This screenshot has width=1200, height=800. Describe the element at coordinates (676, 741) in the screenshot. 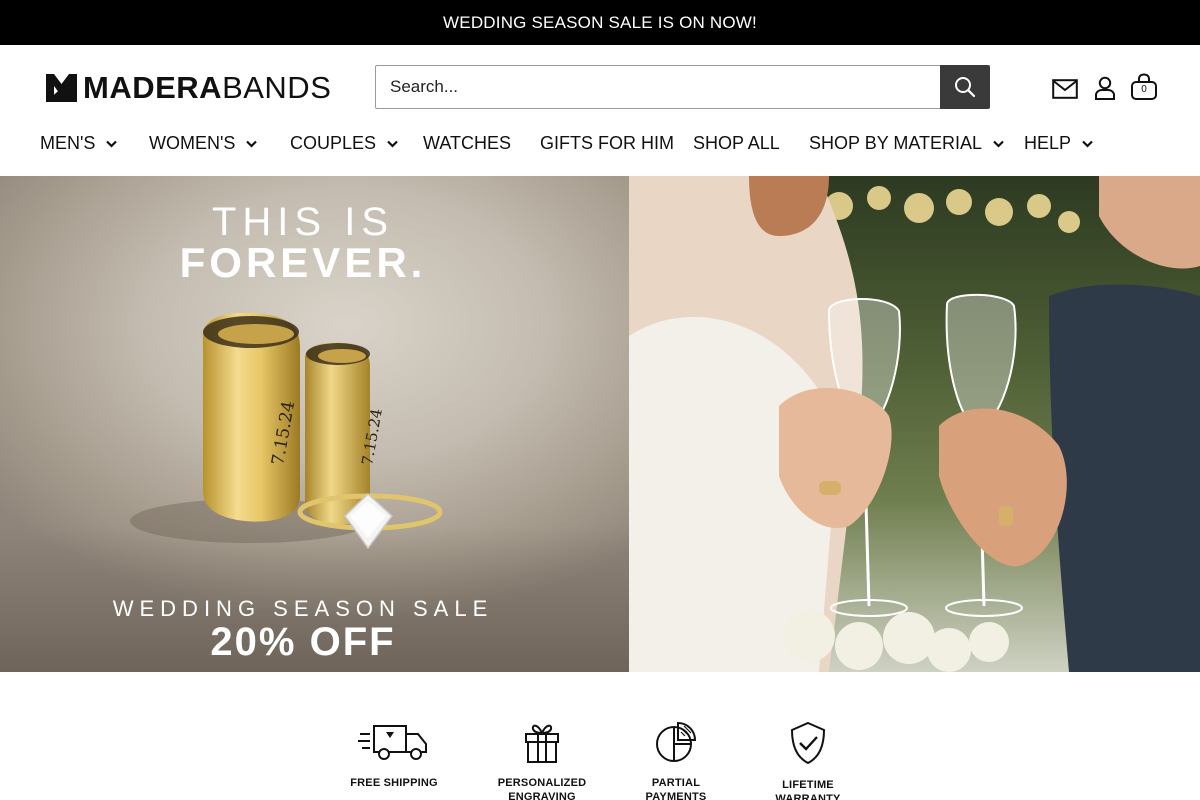

I see `pie-chart-icon` at that location.